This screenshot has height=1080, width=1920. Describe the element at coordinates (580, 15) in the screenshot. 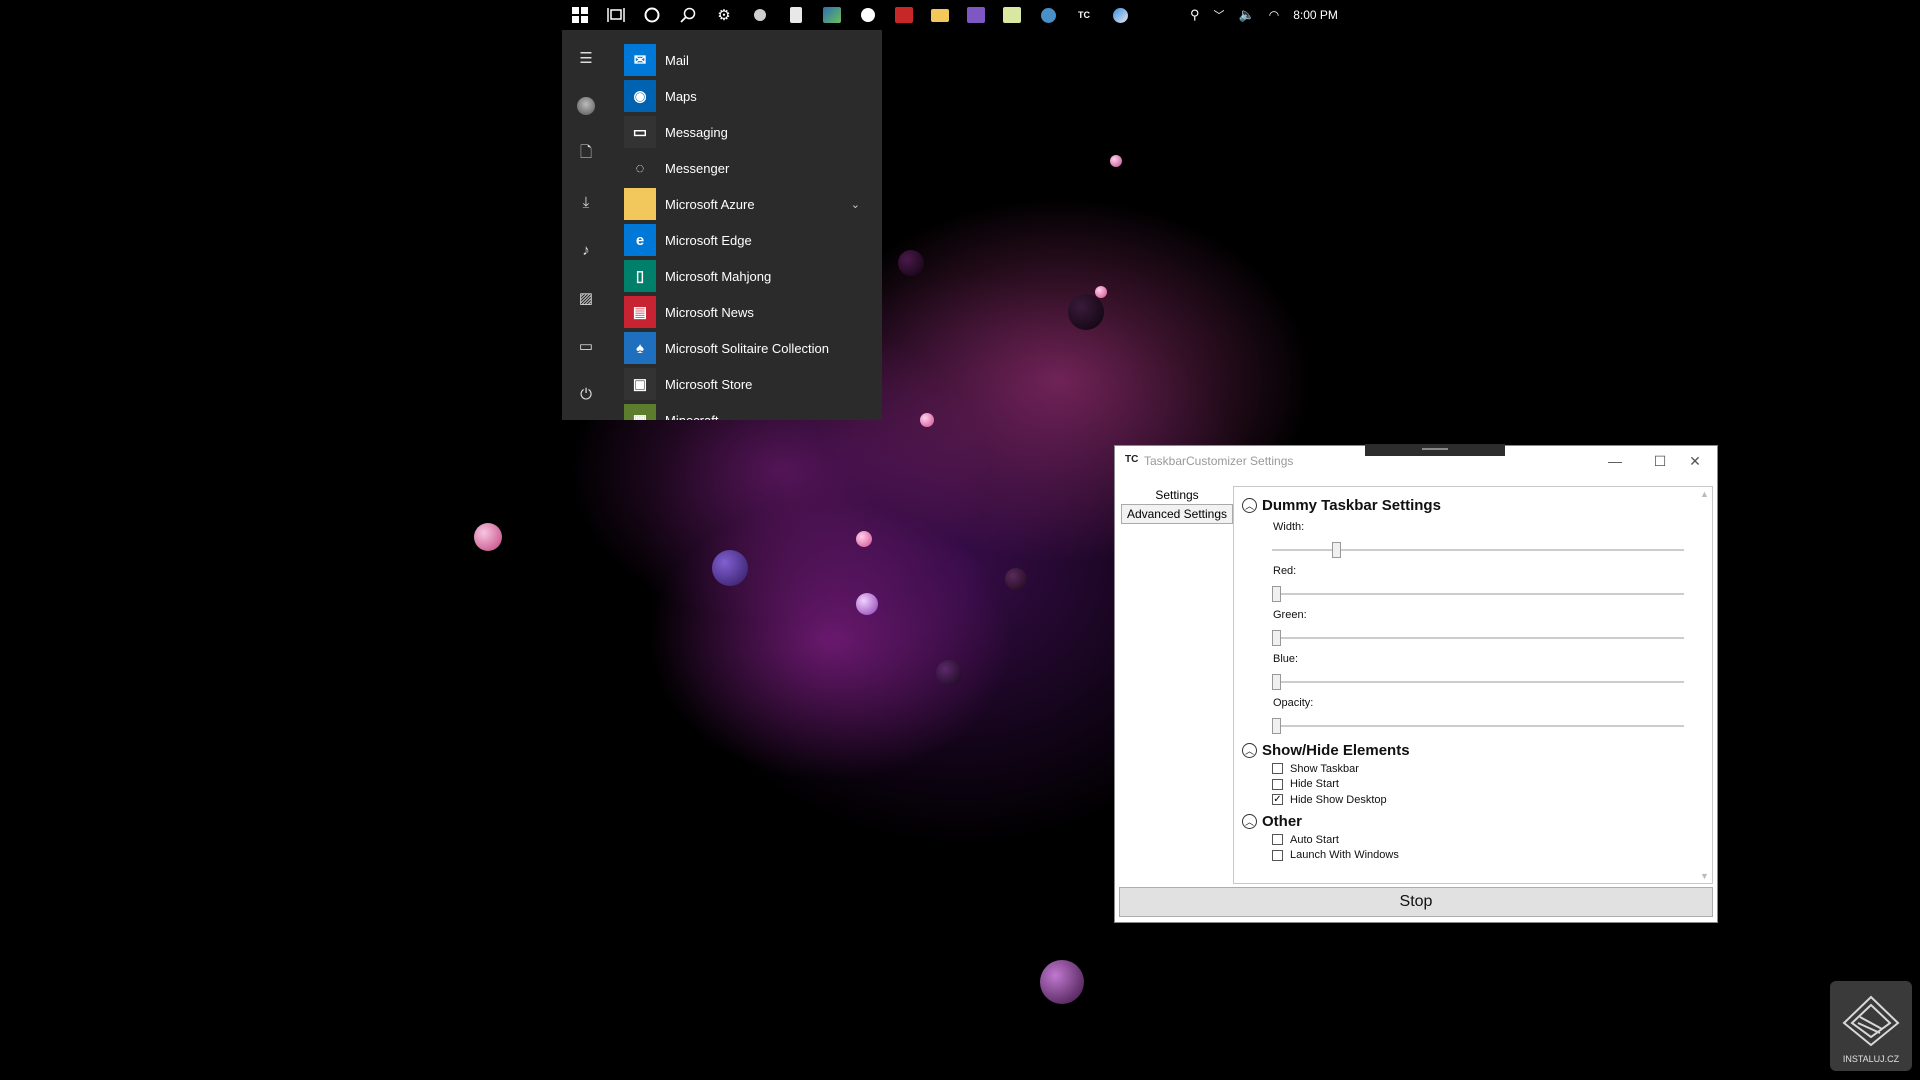

I see `windows-start-icon` at that location.